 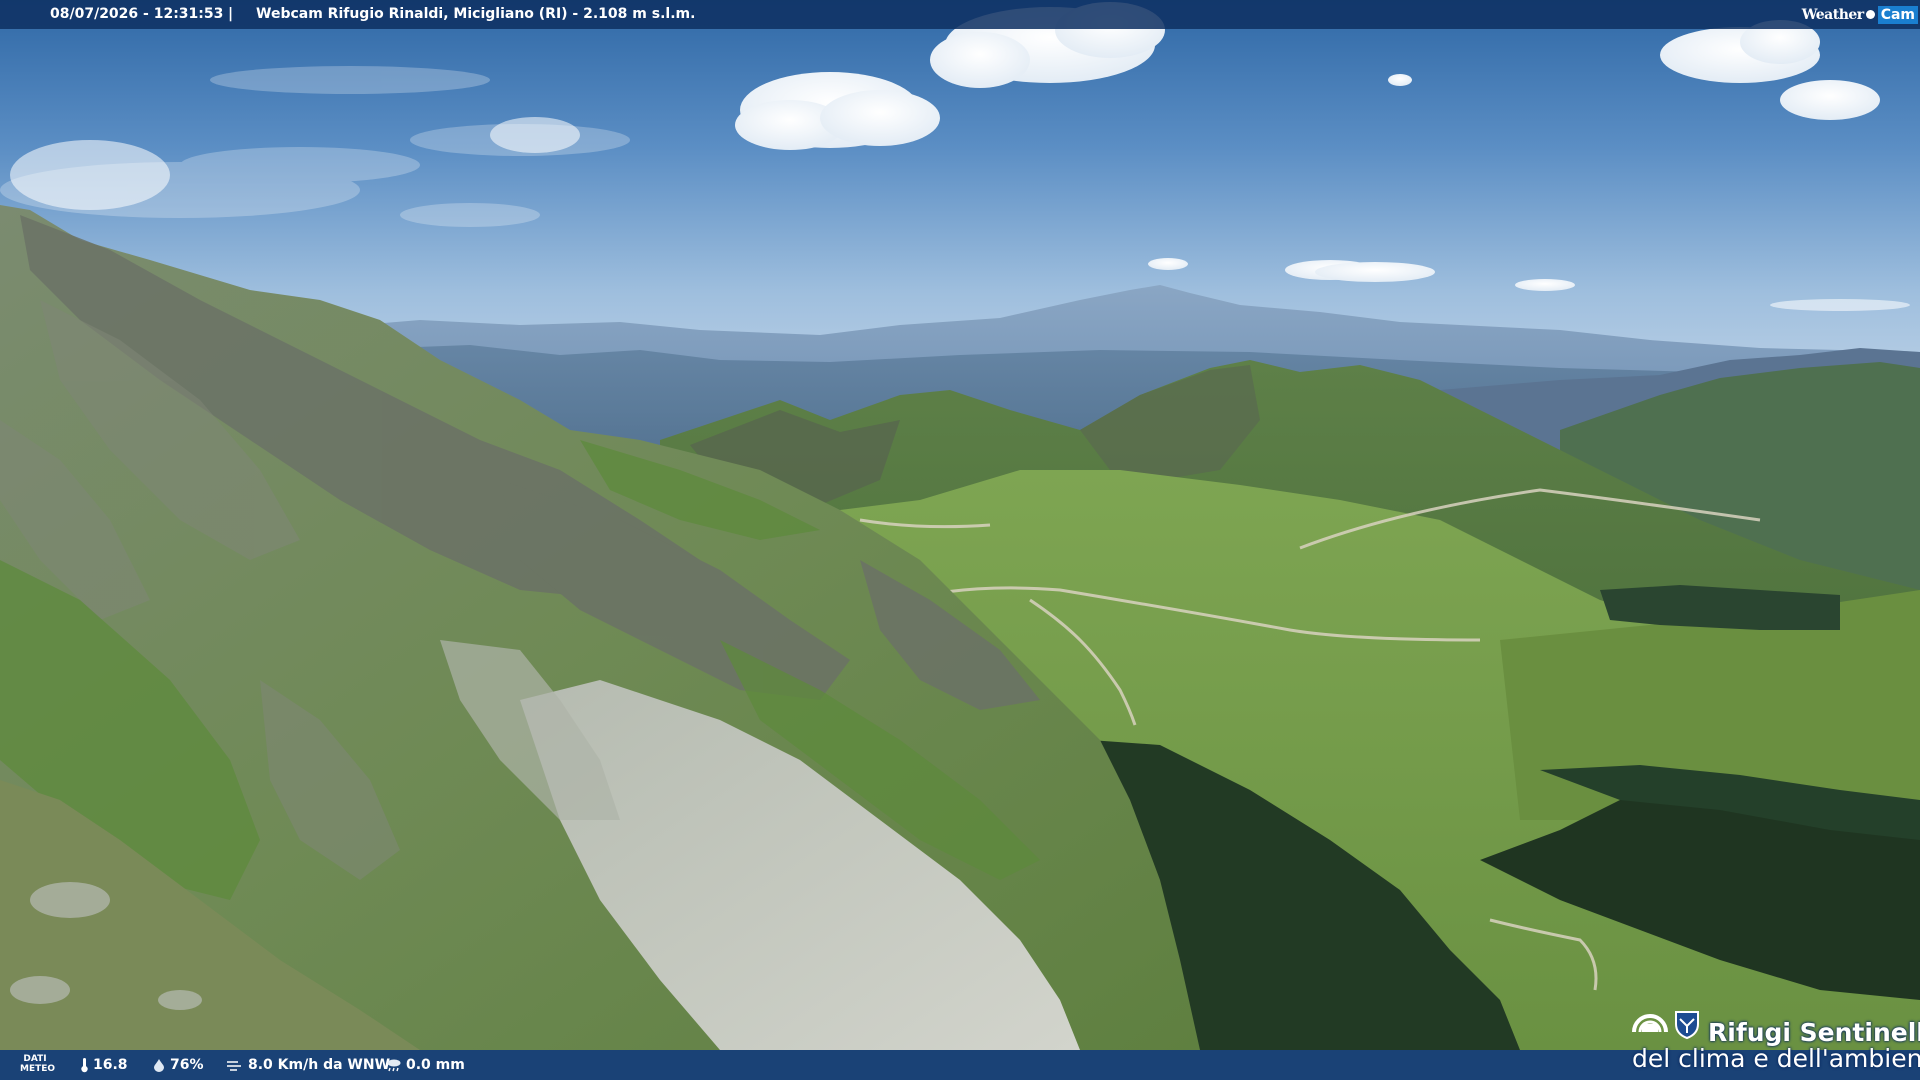 I want to click on timestamp: 08/07/2026 - 12:31:53, so click(x=137, y=14).